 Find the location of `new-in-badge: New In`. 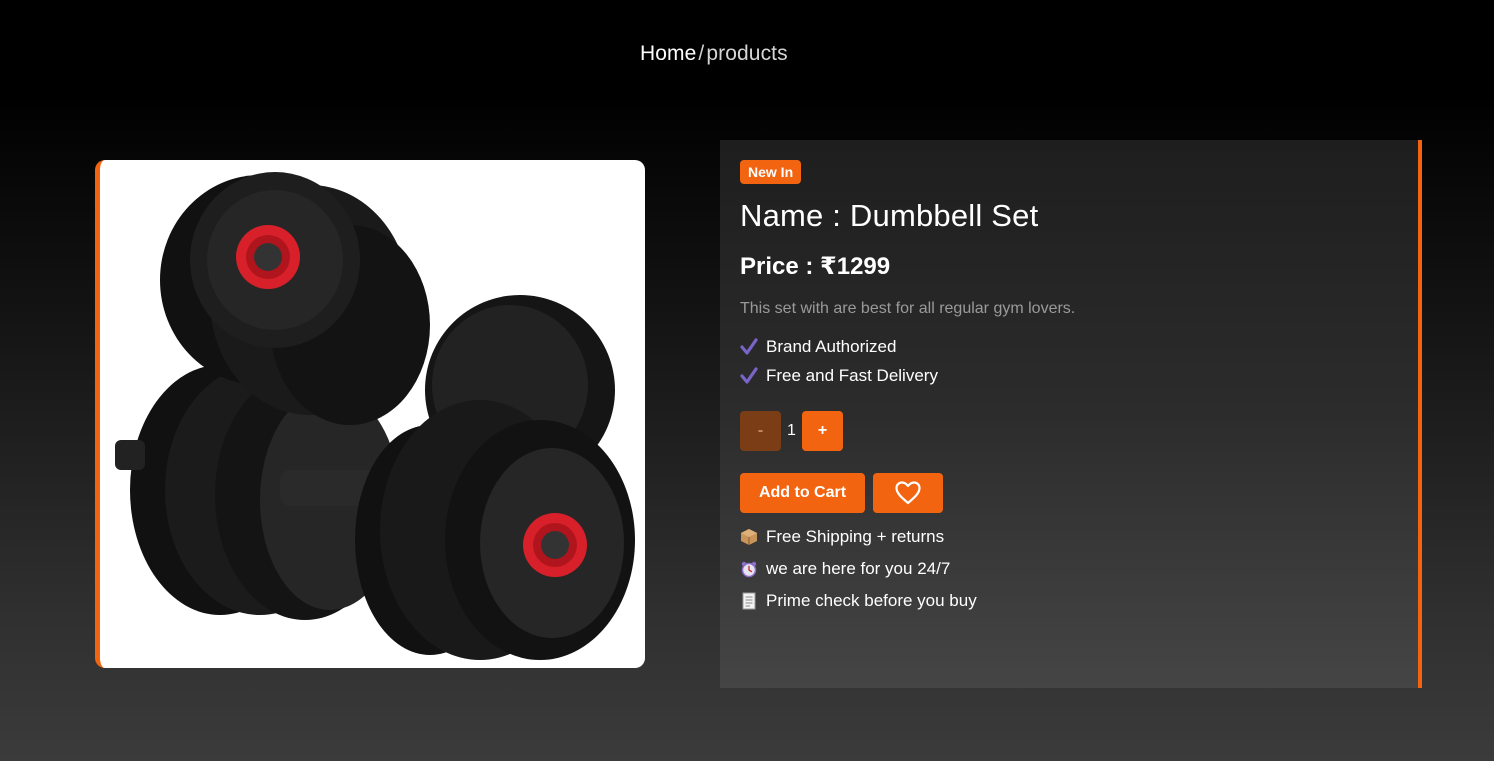

new-in-badge: New In is located at coordinates (771, 172).